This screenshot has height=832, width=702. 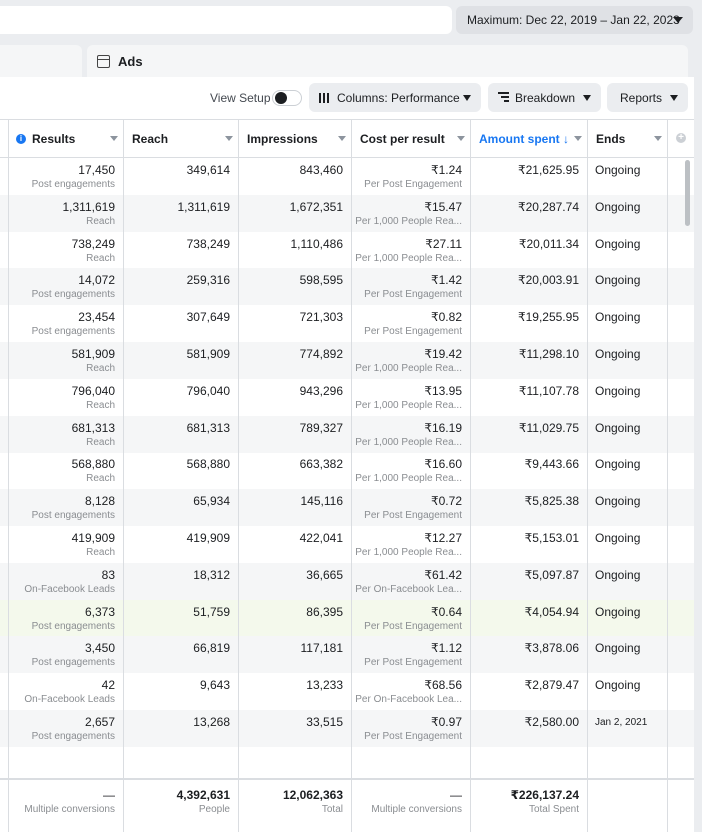 I want to click on column-header-cost-per-result: Cost per result, so click(x=410, y=138).